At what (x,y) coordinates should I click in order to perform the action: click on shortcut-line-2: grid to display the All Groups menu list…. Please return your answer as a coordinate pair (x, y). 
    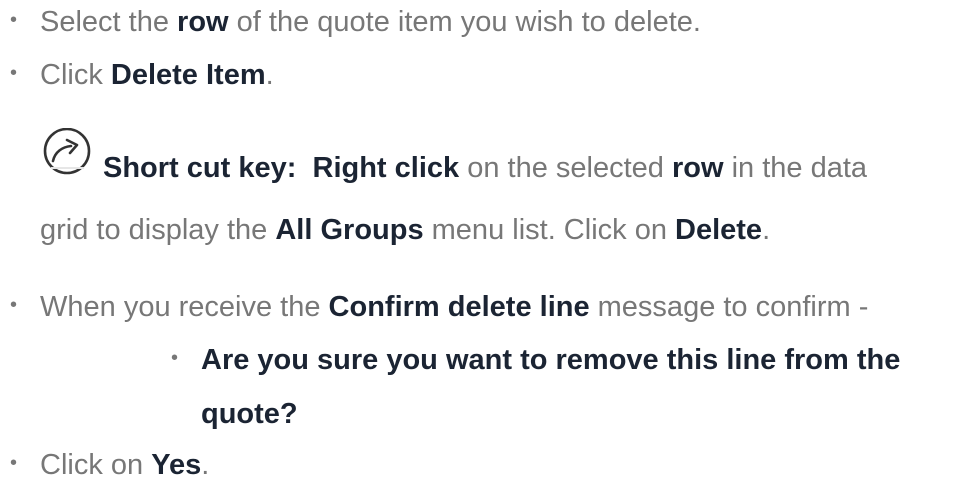
    Looking at the image, I should click on (405, 230).